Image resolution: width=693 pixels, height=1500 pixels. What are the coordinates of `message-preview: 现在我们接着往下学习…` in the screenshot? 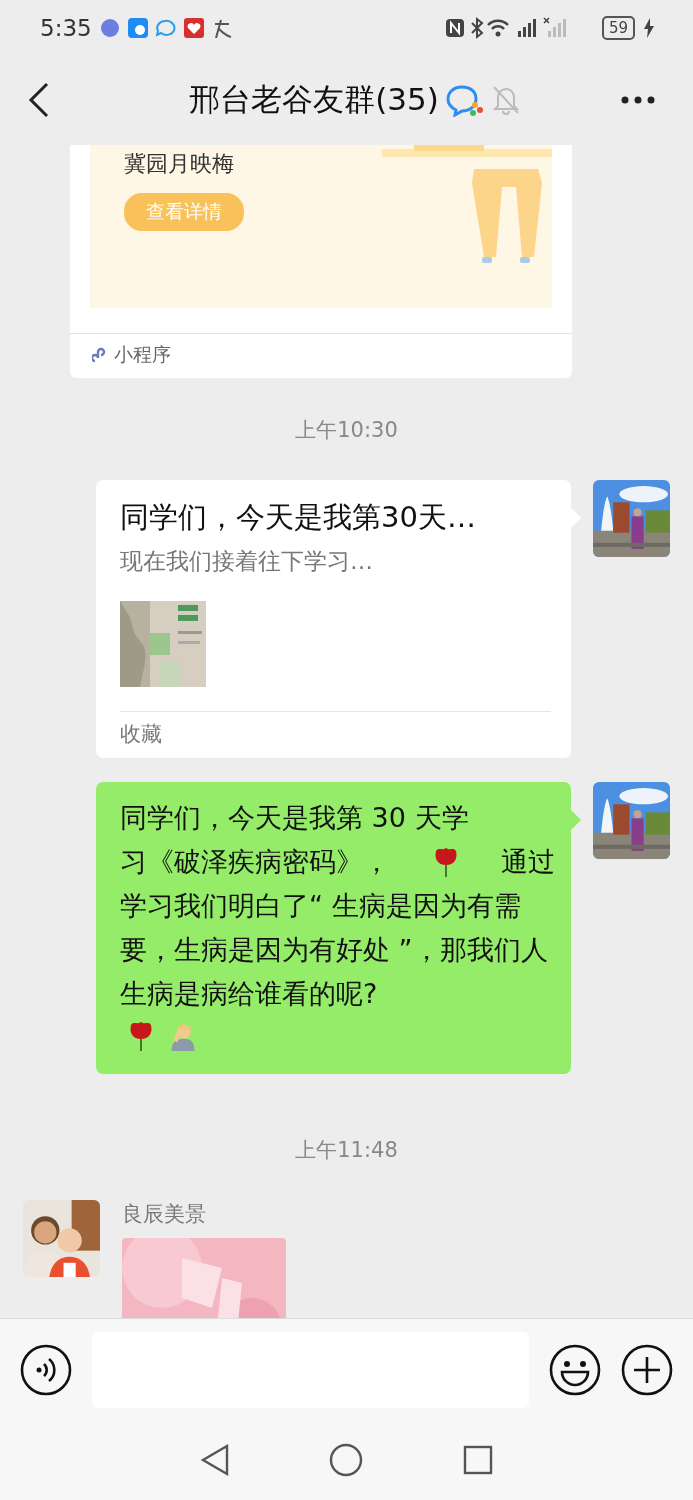 It's located at (246, 561).